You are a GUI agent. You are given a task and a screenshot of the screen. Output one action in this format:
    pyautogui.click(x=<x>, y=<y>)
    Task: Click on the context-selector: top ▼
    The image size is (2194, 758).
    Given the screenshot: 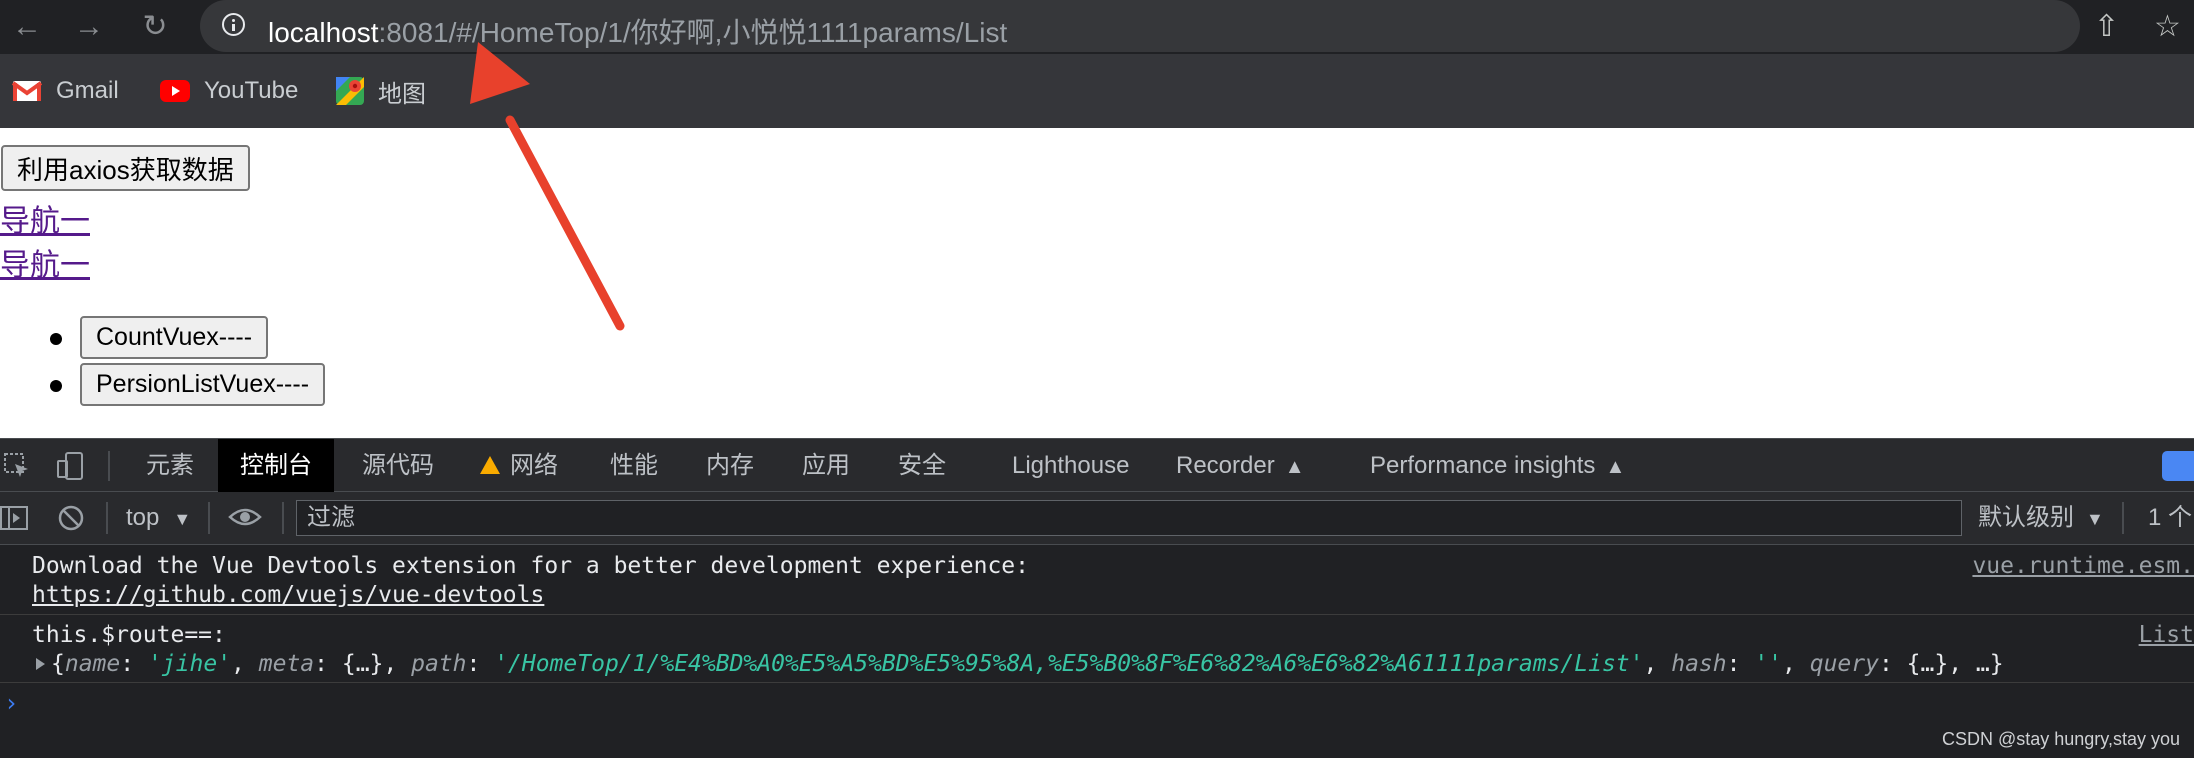 What is the action you would take?
    pyautogui.click(x=158, y=518)
    